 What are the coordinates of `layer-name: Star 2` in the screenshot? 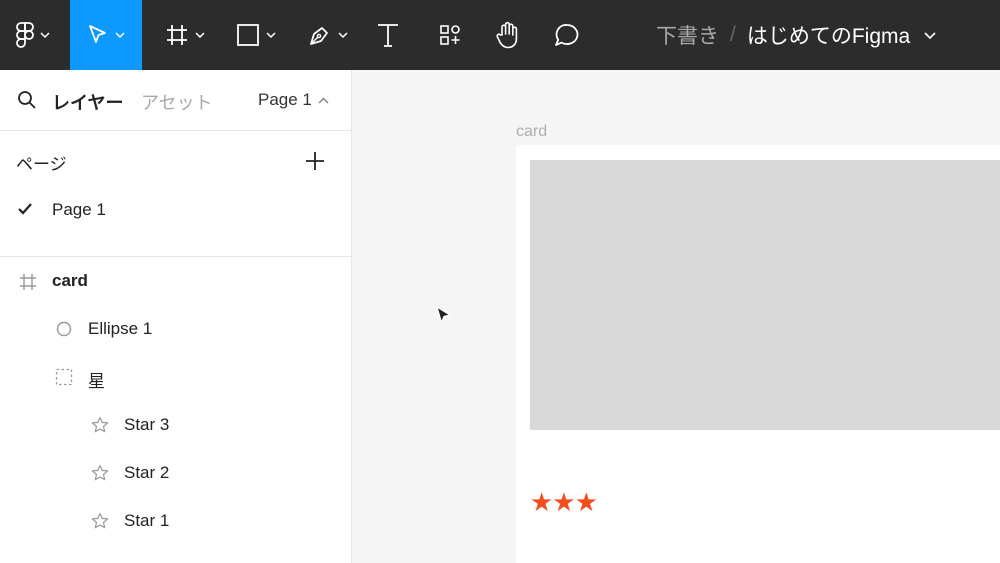 It's located at (147, 472).